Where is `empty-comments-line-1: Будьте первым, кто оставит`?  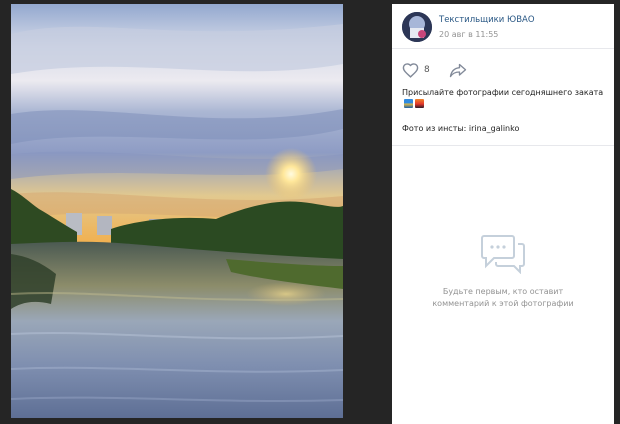 empty-comments-line-1: Будьте первым, кто оставит is located at coordinates (503, 291).